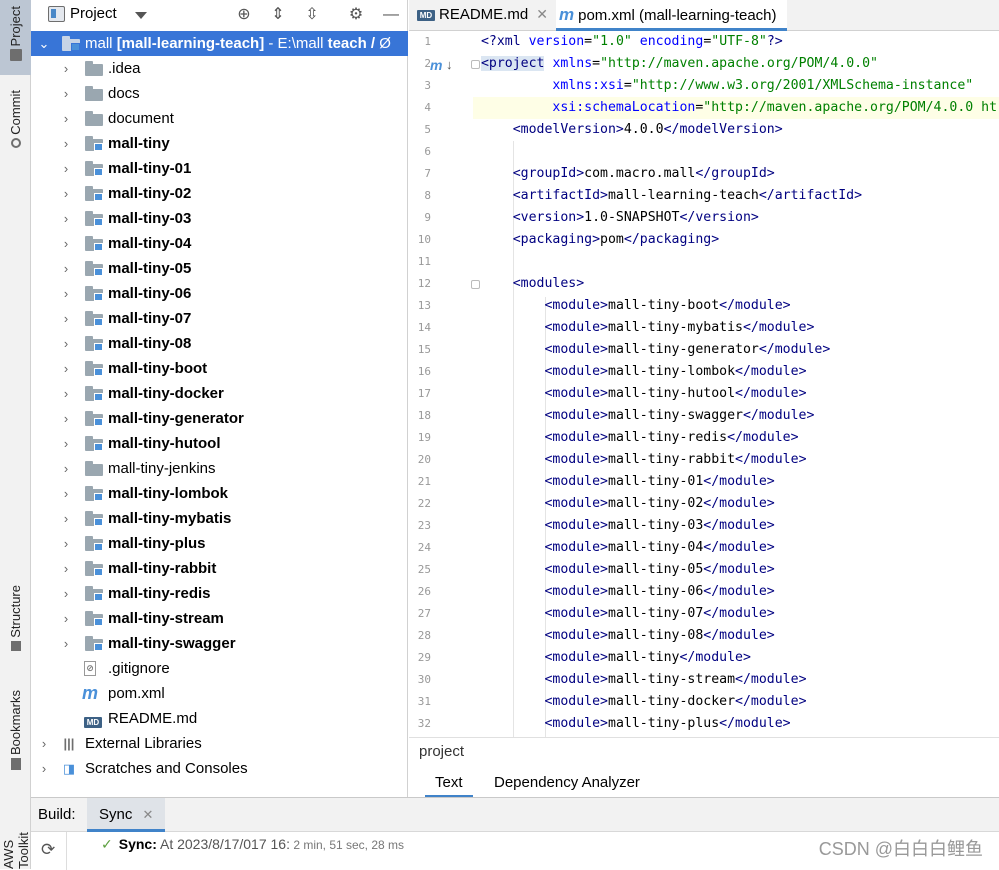  What do you see at coordinates (166, 393) in the screenshot?
I see `folder-label: mall-tiny-docker` at bounding box center [166, 393].